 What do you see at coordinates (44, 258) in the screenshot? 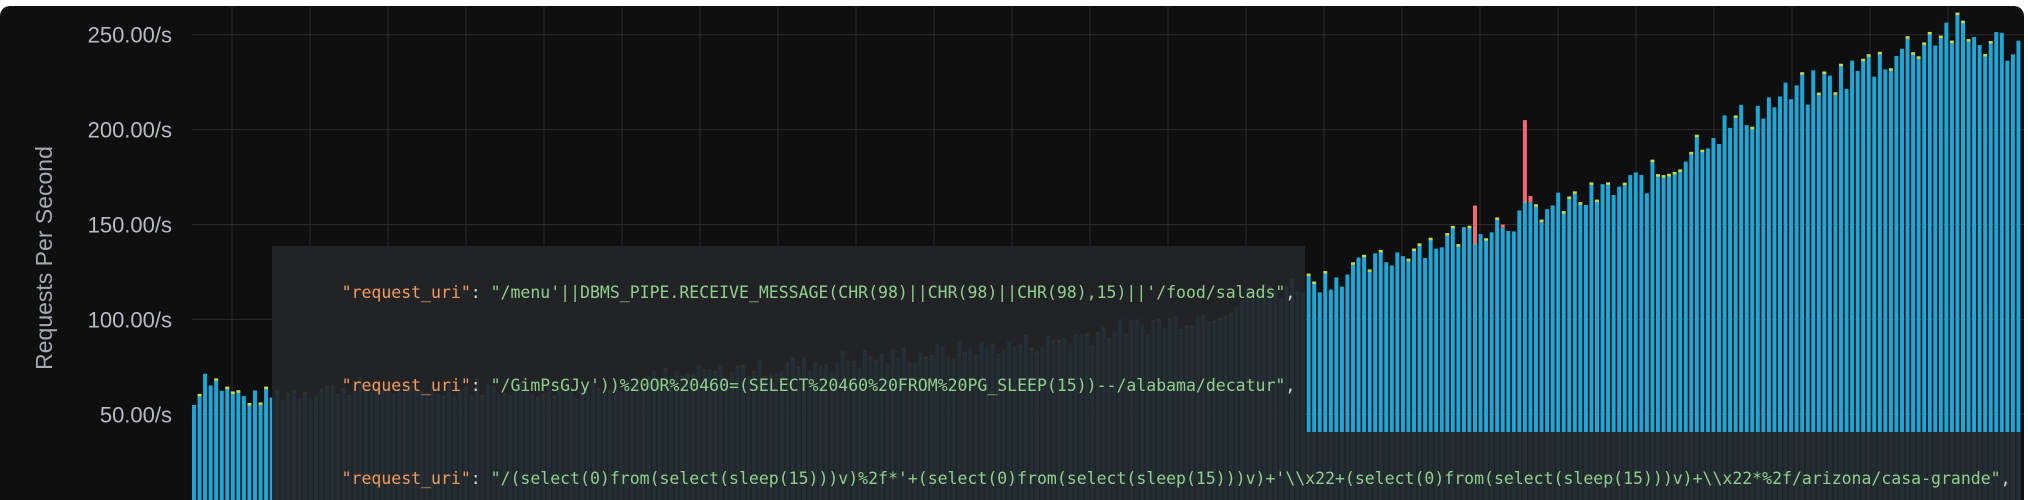
I see `y-axis-label: Requests Per Second` at bounding box center [44, 258].